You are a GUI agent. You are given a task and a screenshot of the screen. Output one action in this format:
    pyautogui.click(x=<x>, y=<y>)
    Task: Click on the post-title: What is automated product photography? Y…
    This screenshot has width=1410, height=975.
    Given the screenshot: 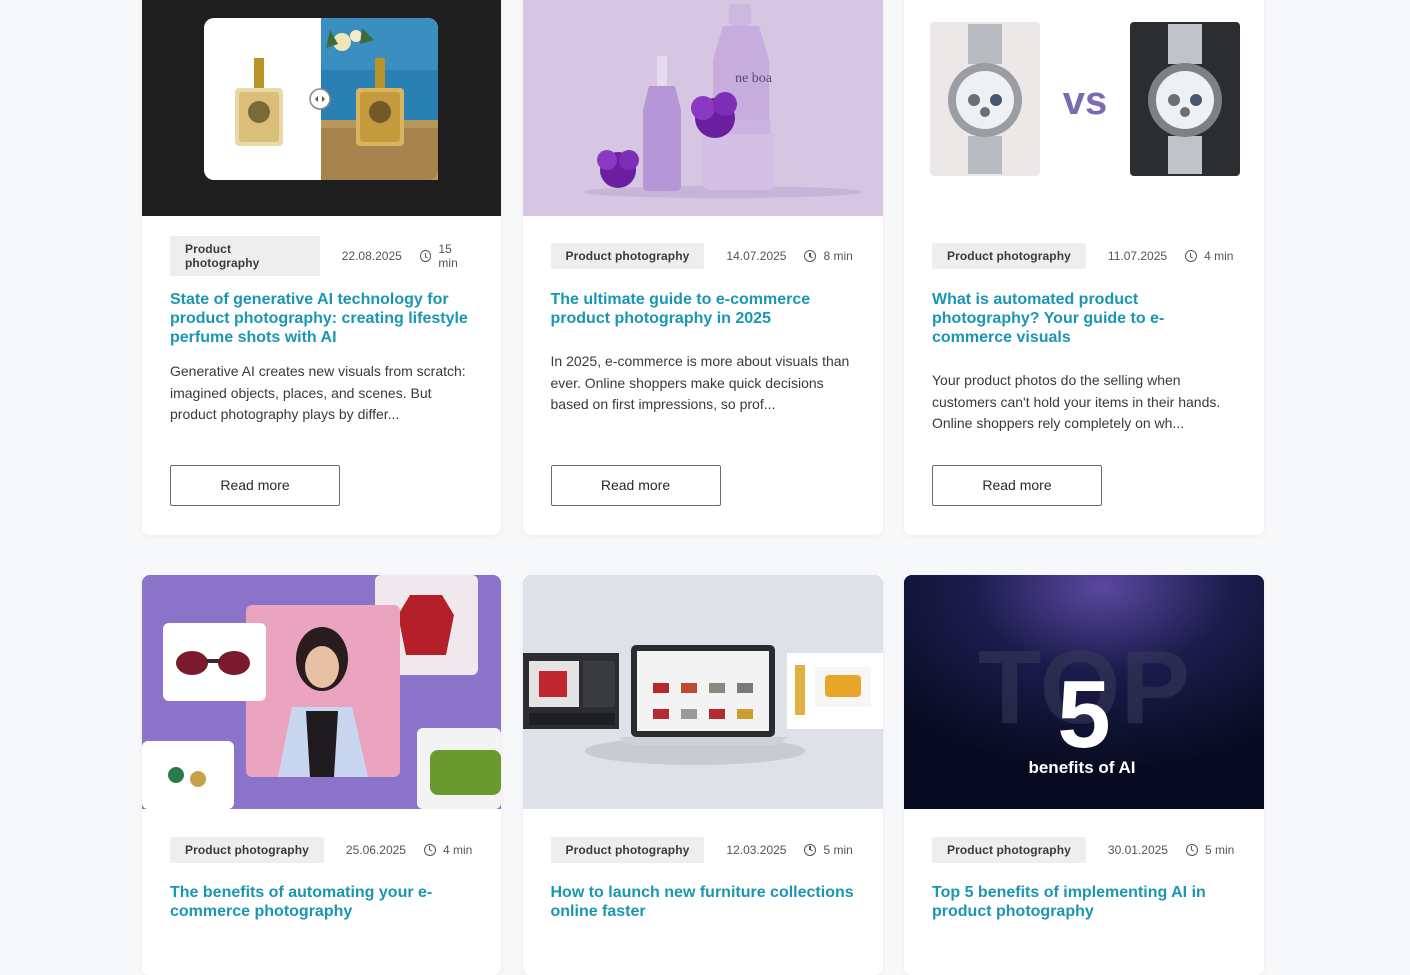 What is the action you would take?
    pyautogui.click(x=1084, y=318)
    